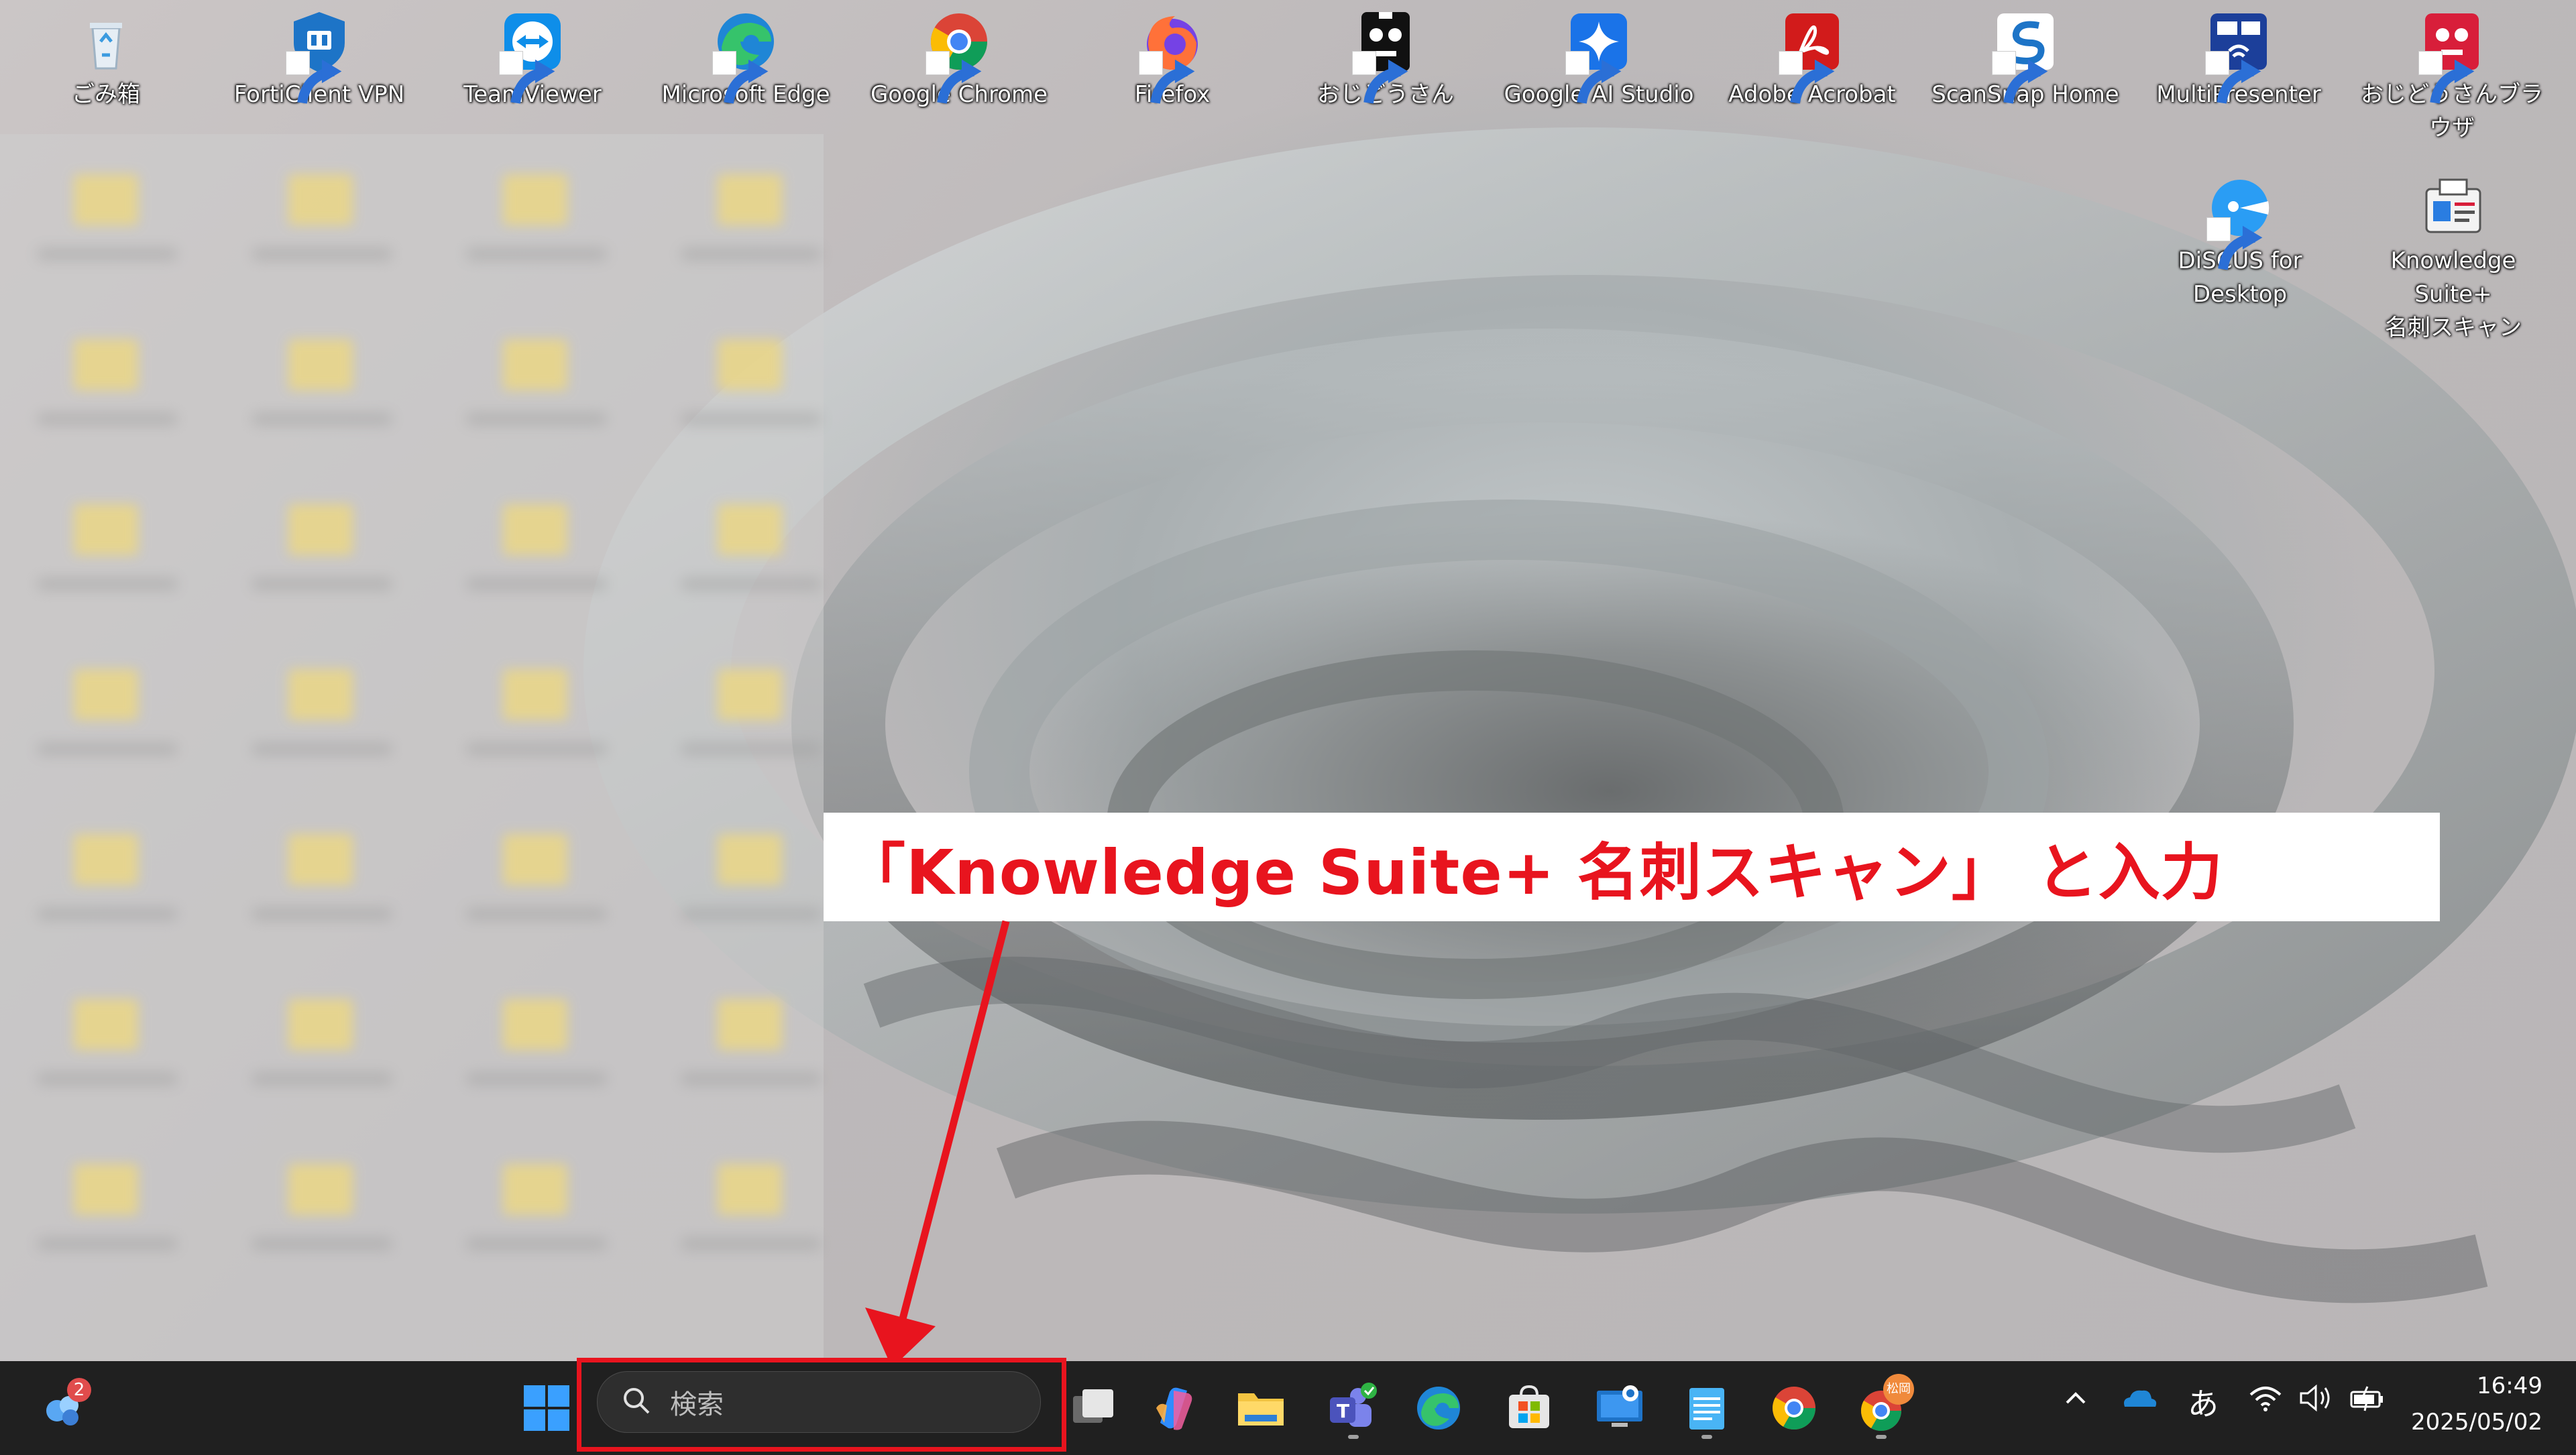 Image resolution: width=2576 pixels, height=1455 pixels. What do you see at coordinates (1353, 1437) in the screenshot?
I see `teams-running-indicator` at bounding box center [1353, 1437].